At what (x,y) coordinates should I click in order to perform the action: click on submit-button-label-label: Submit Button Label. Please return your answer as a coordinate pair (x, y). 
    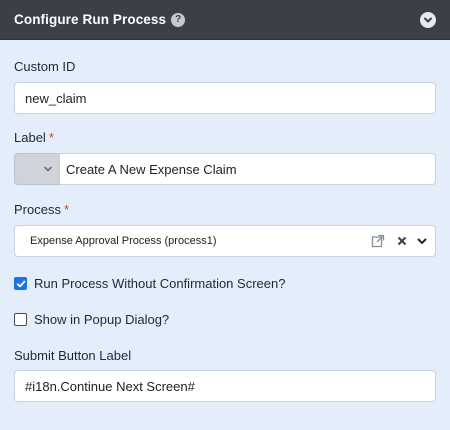
    Looking at the image, I should click on (73, 355).